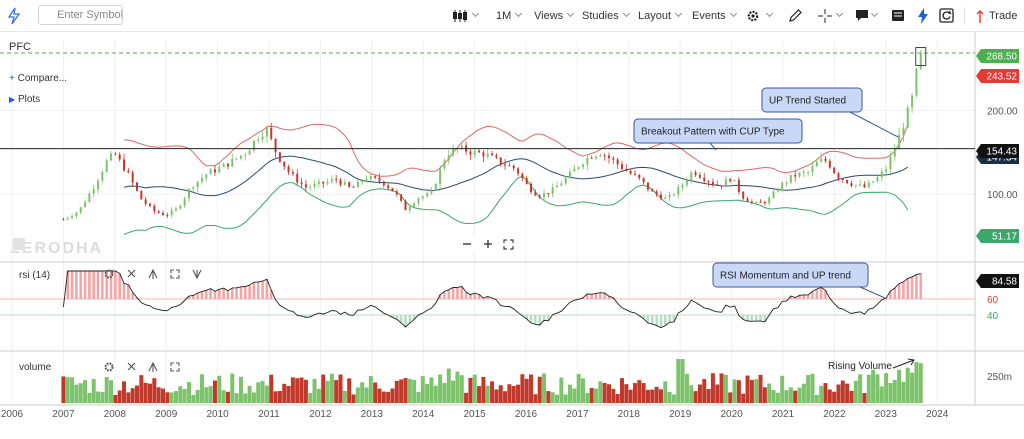 The image size is (1024, 439). What do you see at coordinates (731, 414) in the screenshot?
I see `x-axis-tick-label: 2020` at bounding box center [731, 414].